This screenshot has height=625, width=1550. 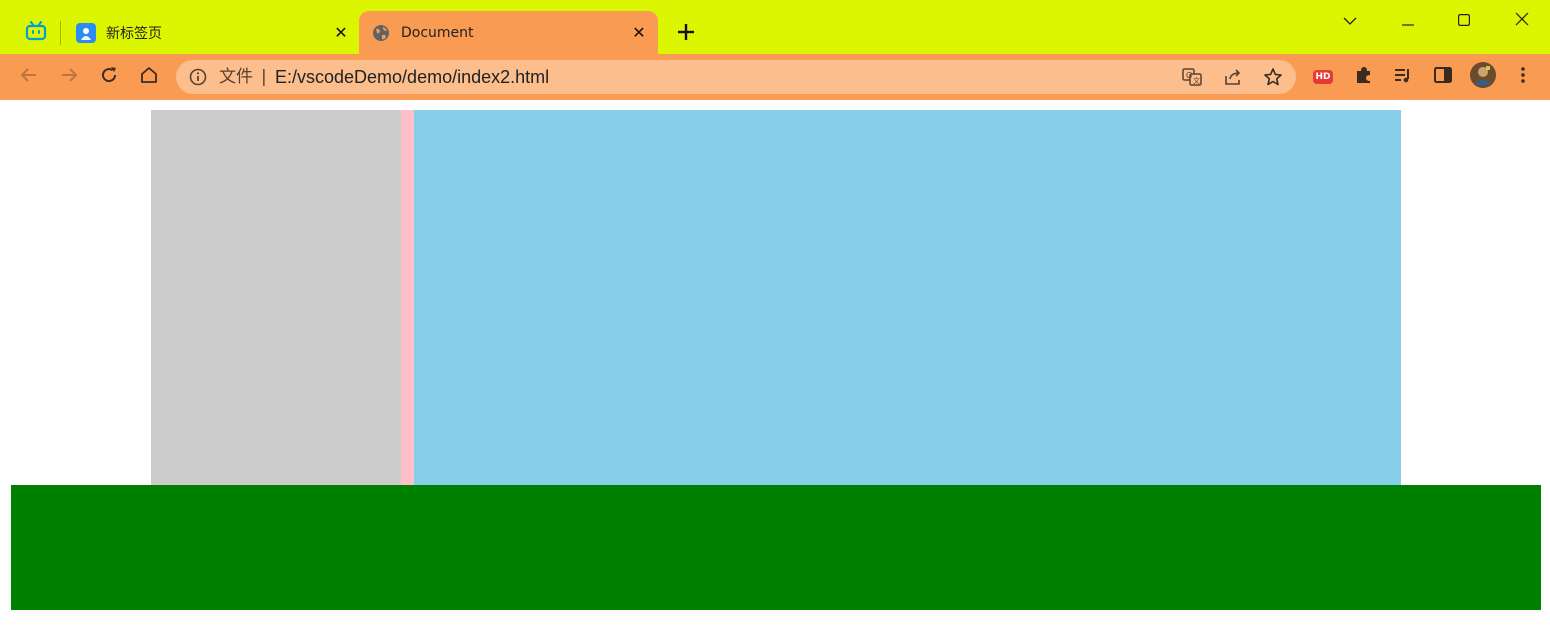 I want to click on address-bar: 文件 | E:/vscodeDemo/demo/index2.html G文, so click(x=736, y=77).